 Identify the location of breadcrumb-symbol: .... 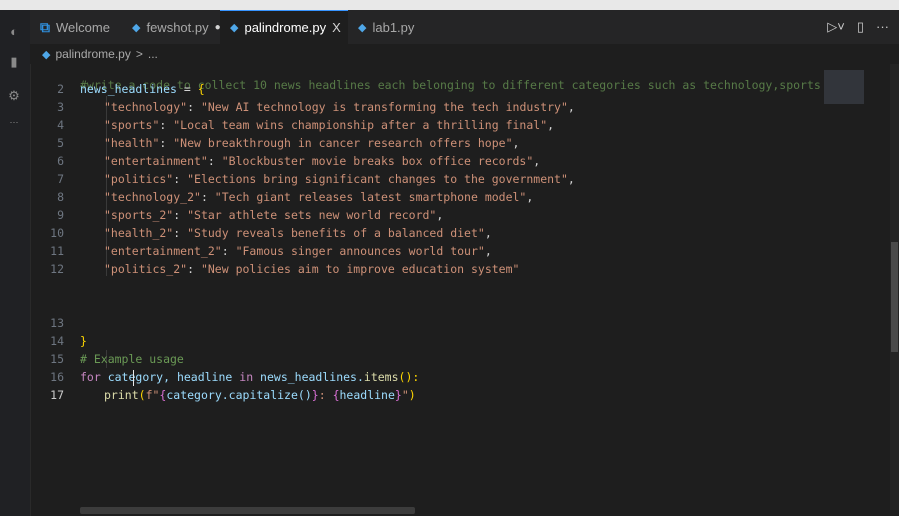
(153, 54).